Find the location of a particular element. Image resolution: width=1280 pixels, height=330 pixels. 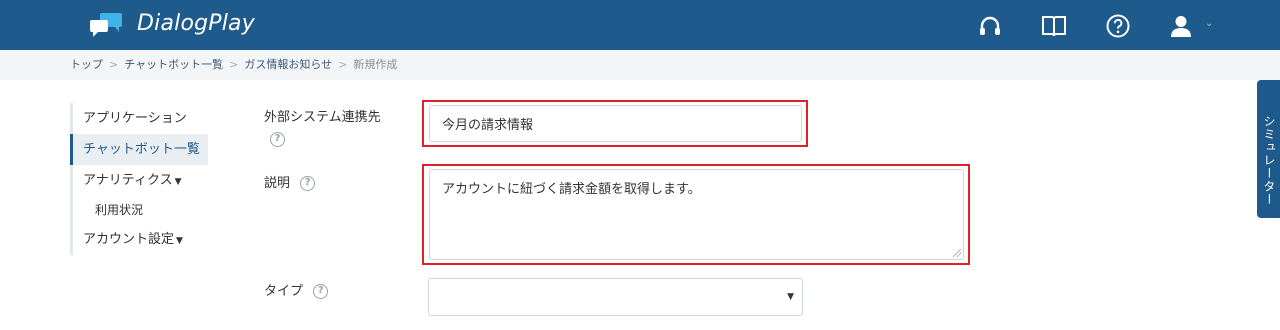

sidebar-item-chatbot-list: チャットボット一覧 is located at coordinates (139, 149).